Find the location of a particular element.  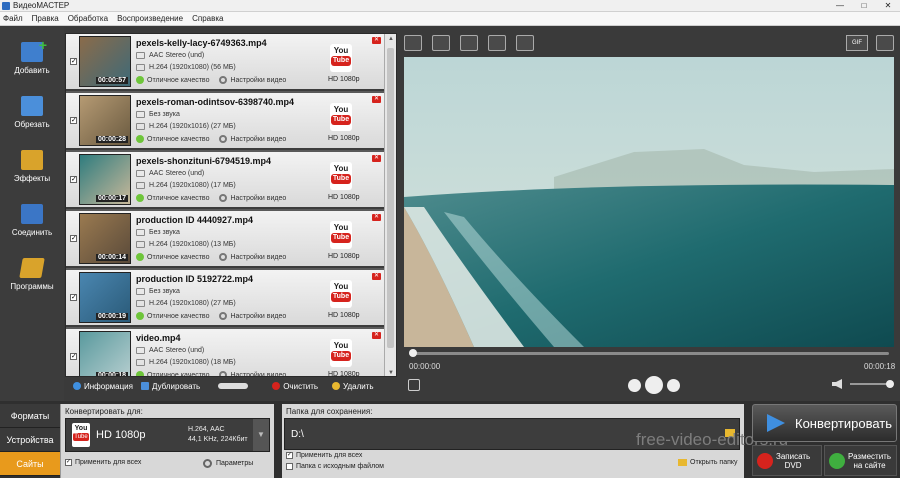

tab-devices: Устройства is located at coordinates (30, 440).